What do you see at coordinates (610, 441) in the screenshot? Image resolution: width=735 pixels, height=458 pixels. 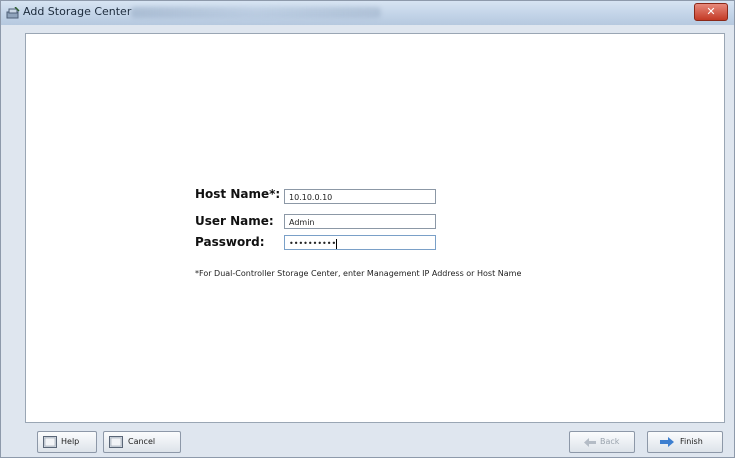 I see `back-button-label: Back` at bounding box center [610, 441].